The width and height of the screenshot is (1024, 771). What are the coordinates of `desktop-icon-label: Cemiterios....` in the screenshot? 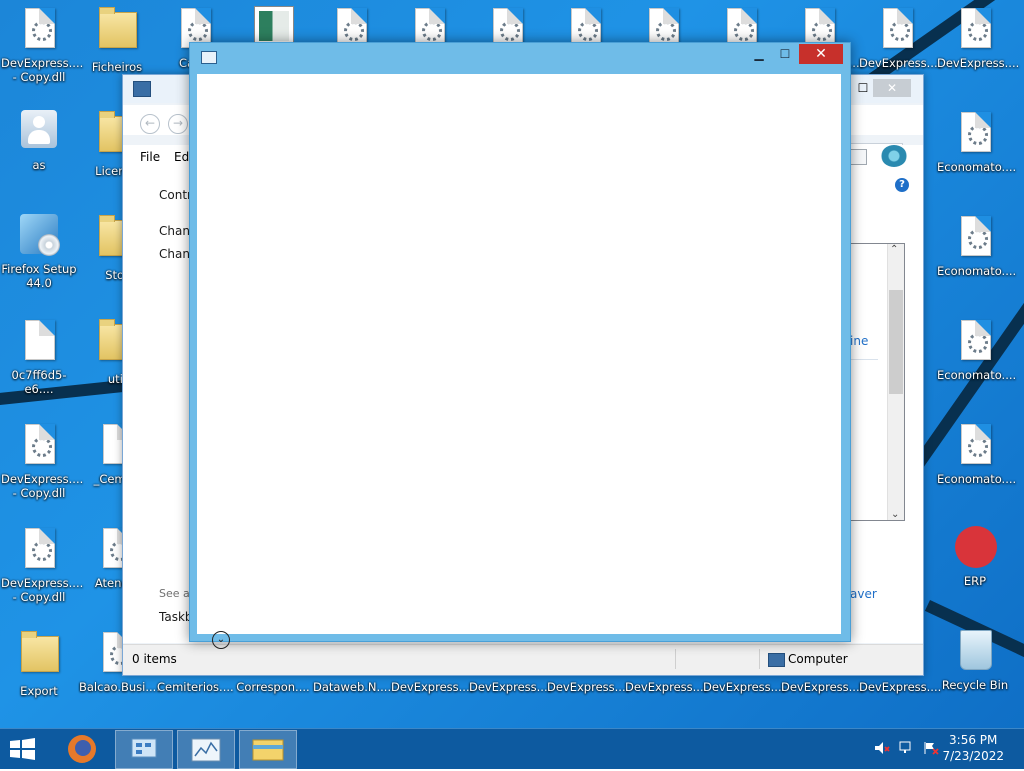 It's located at (195, 687).